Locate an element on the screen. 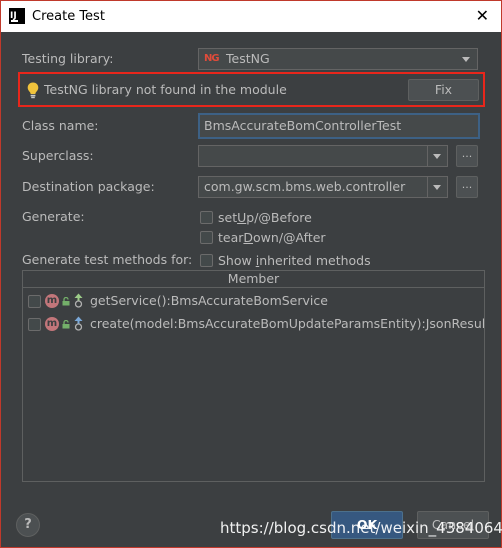 This screenshot has height=548, width=502. generate-methods-label: Generate test methods for: is located at coordinates (107, 259).